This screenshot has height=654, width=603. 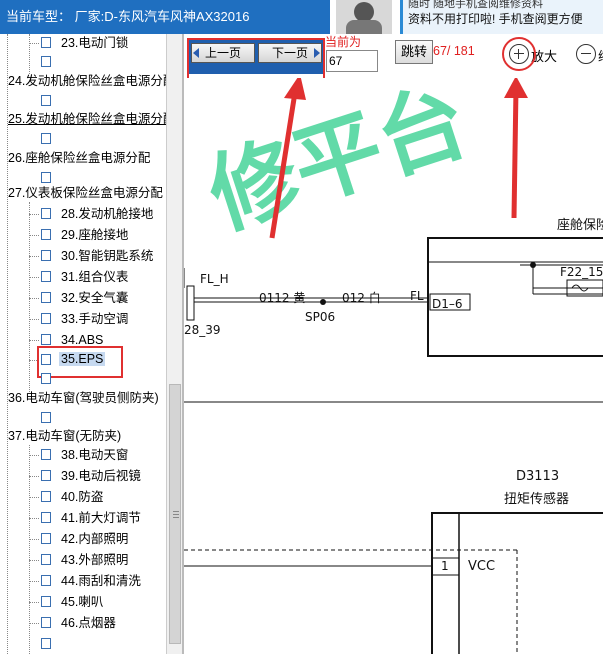 I want to click on sidebar-item-28: 28.发动机舱接地, so click(x=107, y=214).